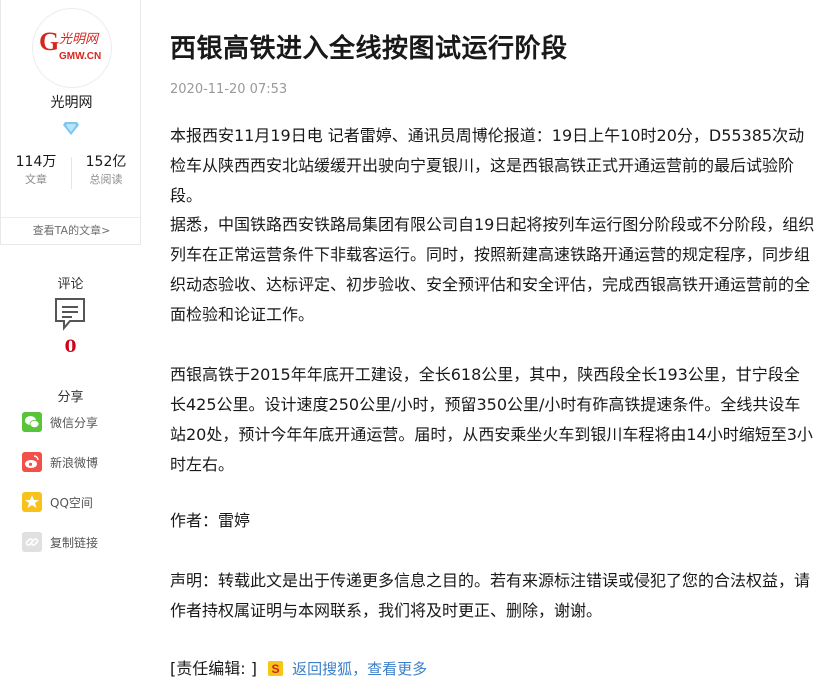 The width and height of the screenshot is (829, 692). I want to click on stat-label: 文章, so click(36, 179).